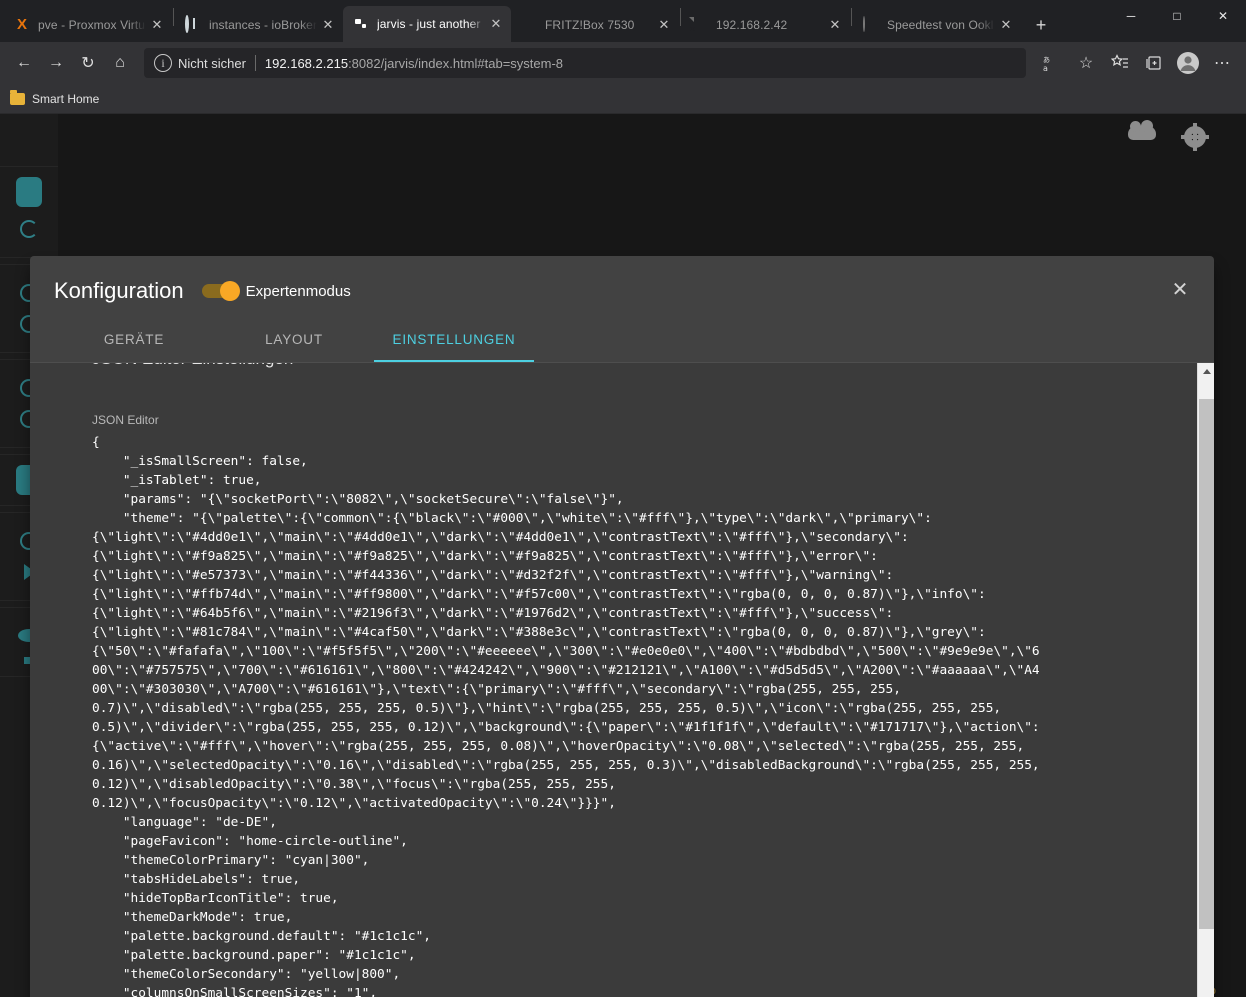 The width and height of the screenshot is (1246, 997). I want to click on json-line: "_isTablet": true,, so click(177, 480).